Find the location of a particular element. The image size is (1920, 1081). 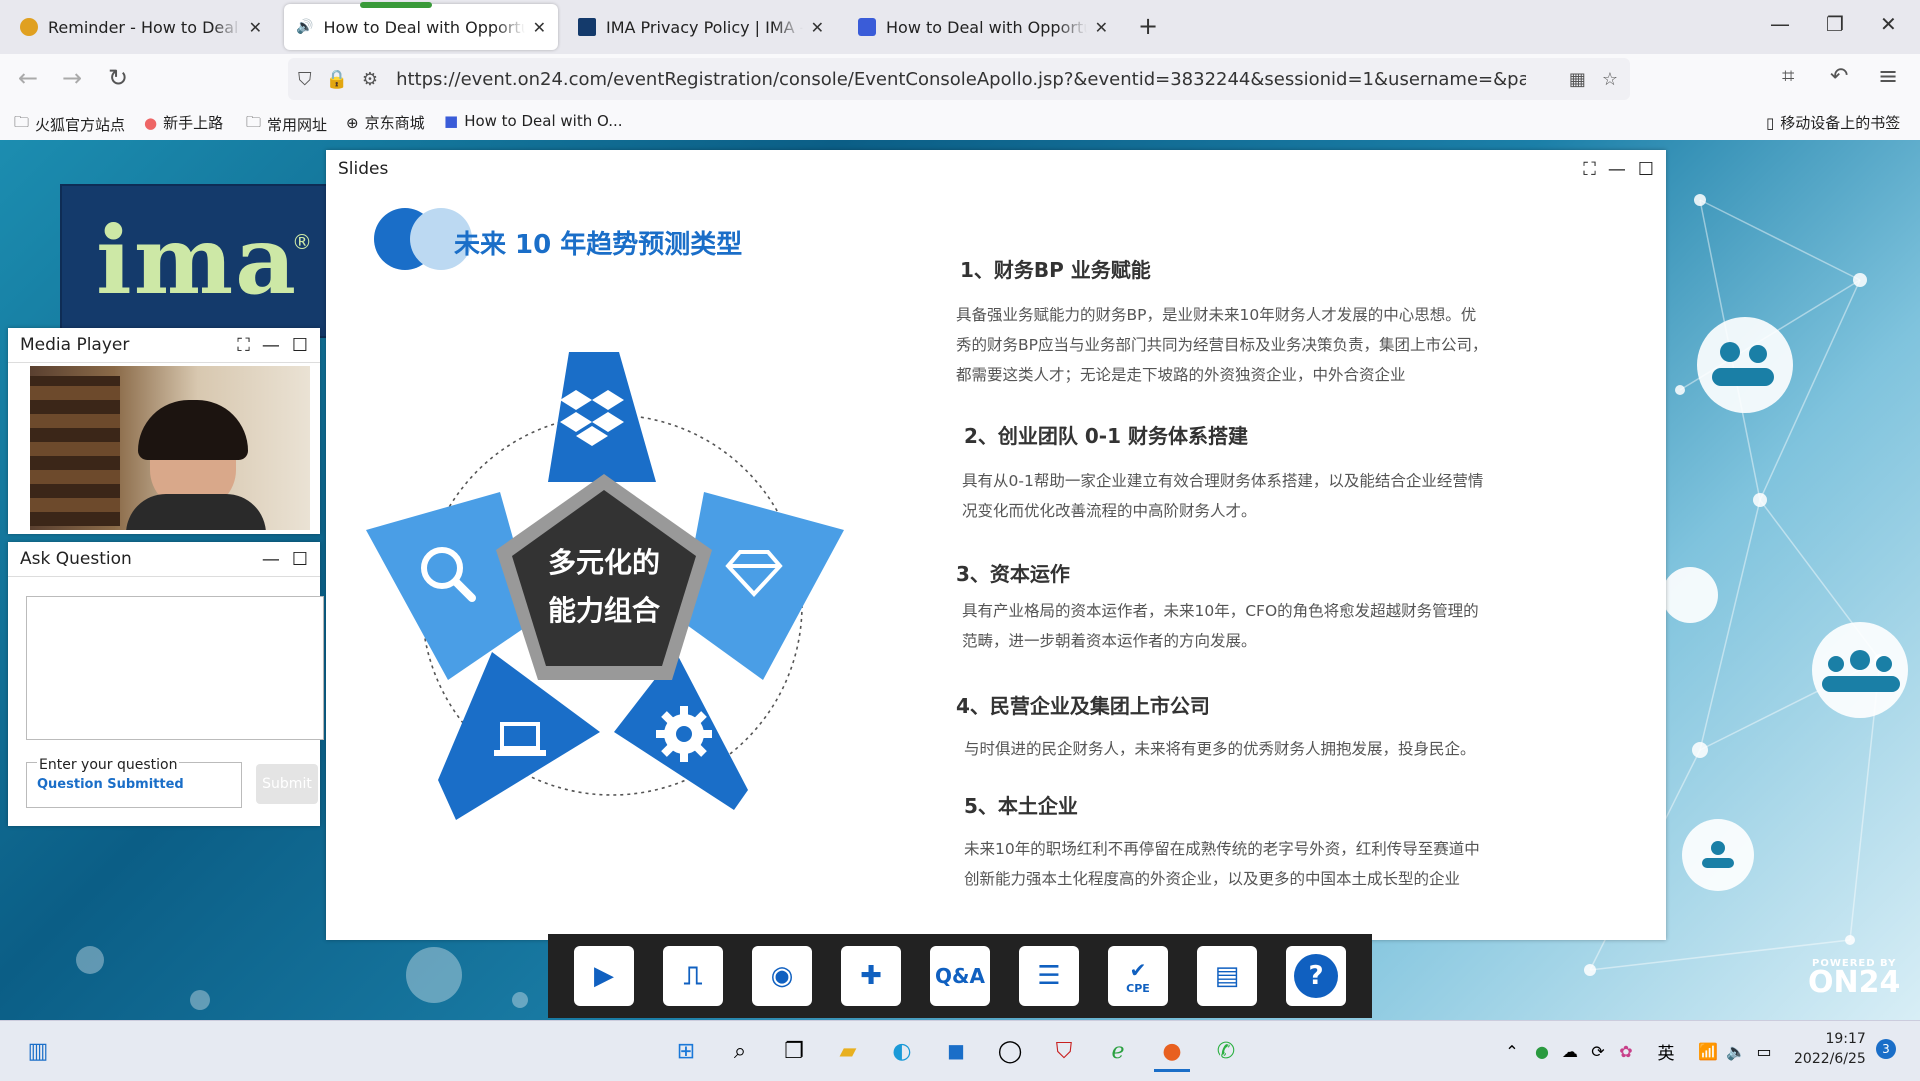

lock-icon: 🔒 is located at coordinates (337, 79).